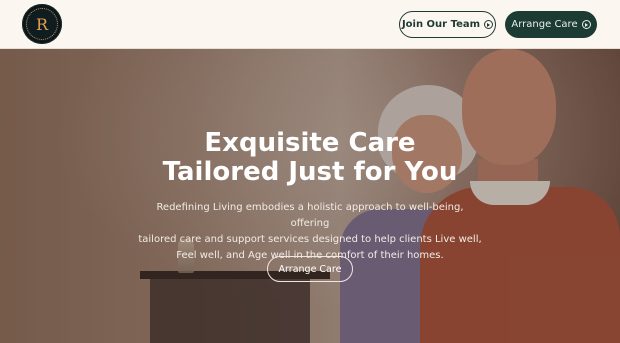 This screenshot has height=343, width=620. Describe the element at coordinates (441, 24) in the screenshot. I see `join-our-team-label: Join Our Team` at that location.